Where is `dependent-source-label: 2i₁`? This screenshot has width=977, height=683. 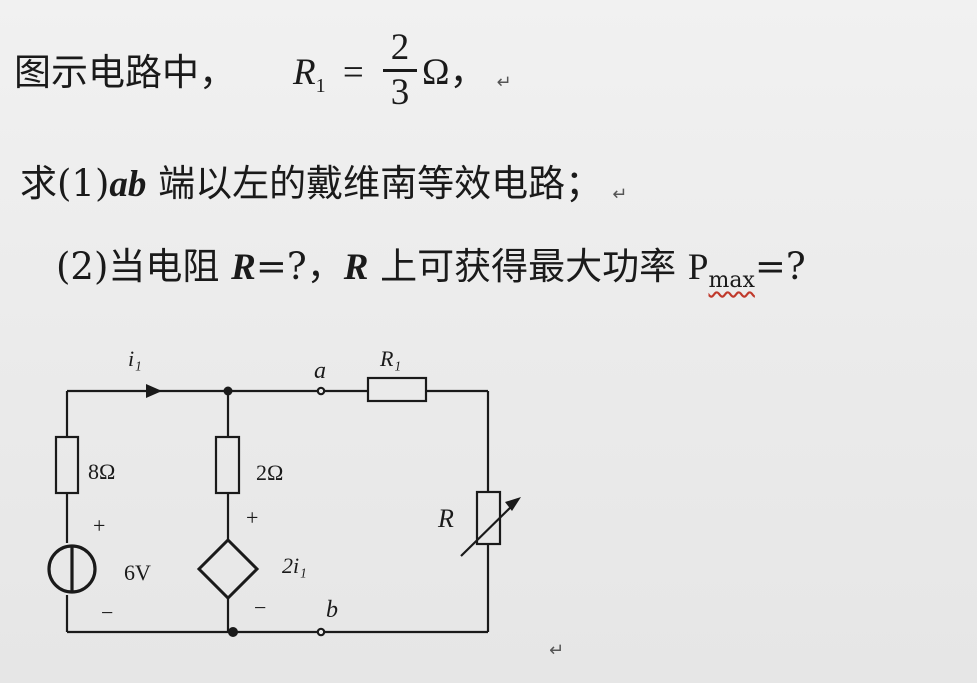
dependent-source-label: 2i₁ is located at coordinates (294, 565).